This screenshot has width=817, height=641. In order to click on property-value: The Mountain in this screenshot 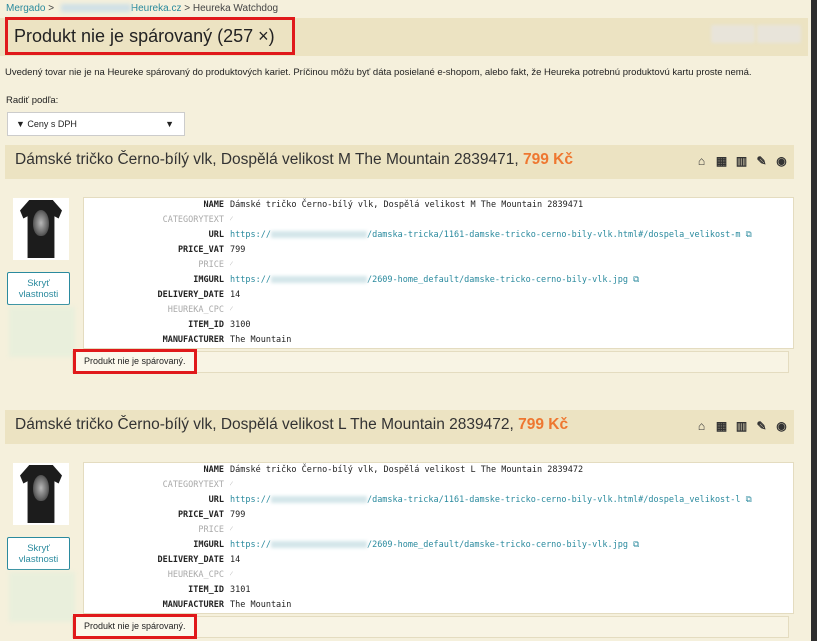, I will do `click(511, 605)`.